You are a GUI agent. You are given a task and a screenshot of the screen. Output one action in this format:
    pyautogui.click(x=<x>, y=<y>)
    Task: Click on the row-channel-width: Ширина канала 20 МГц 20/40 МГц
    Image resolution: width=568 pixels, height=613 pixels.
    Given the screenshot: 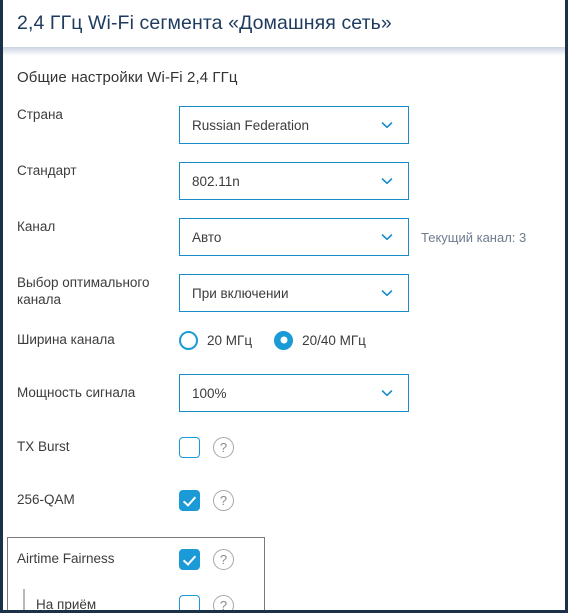 What is the action you would take?
    pyautogui.click(x=284, y=340)
    